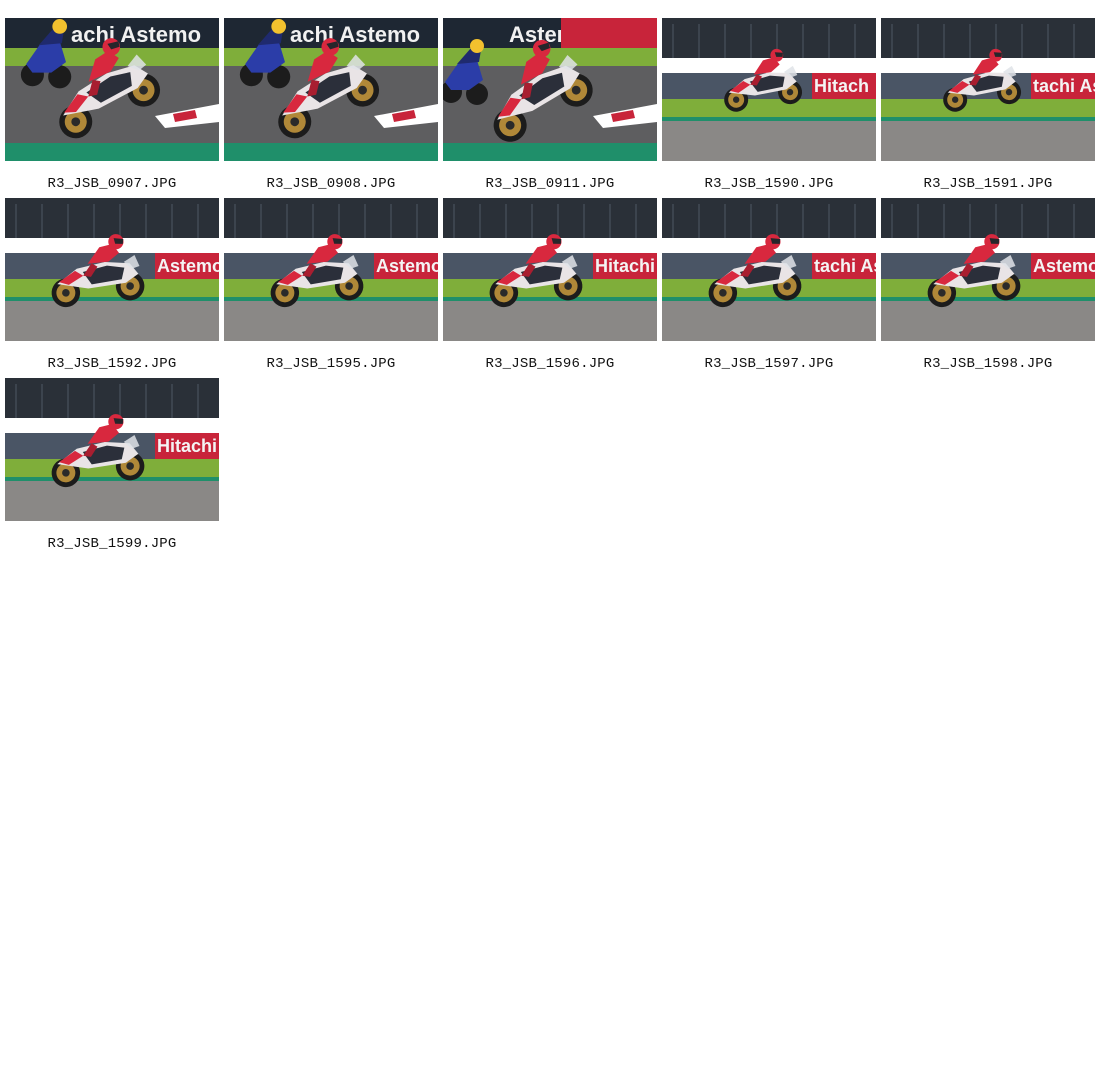  What do you see at coordinates (331, 184) in the screenshot?
I see `thumbnail-filename: R3_JSB_0908.JPG` at bounding box center [331, 184].